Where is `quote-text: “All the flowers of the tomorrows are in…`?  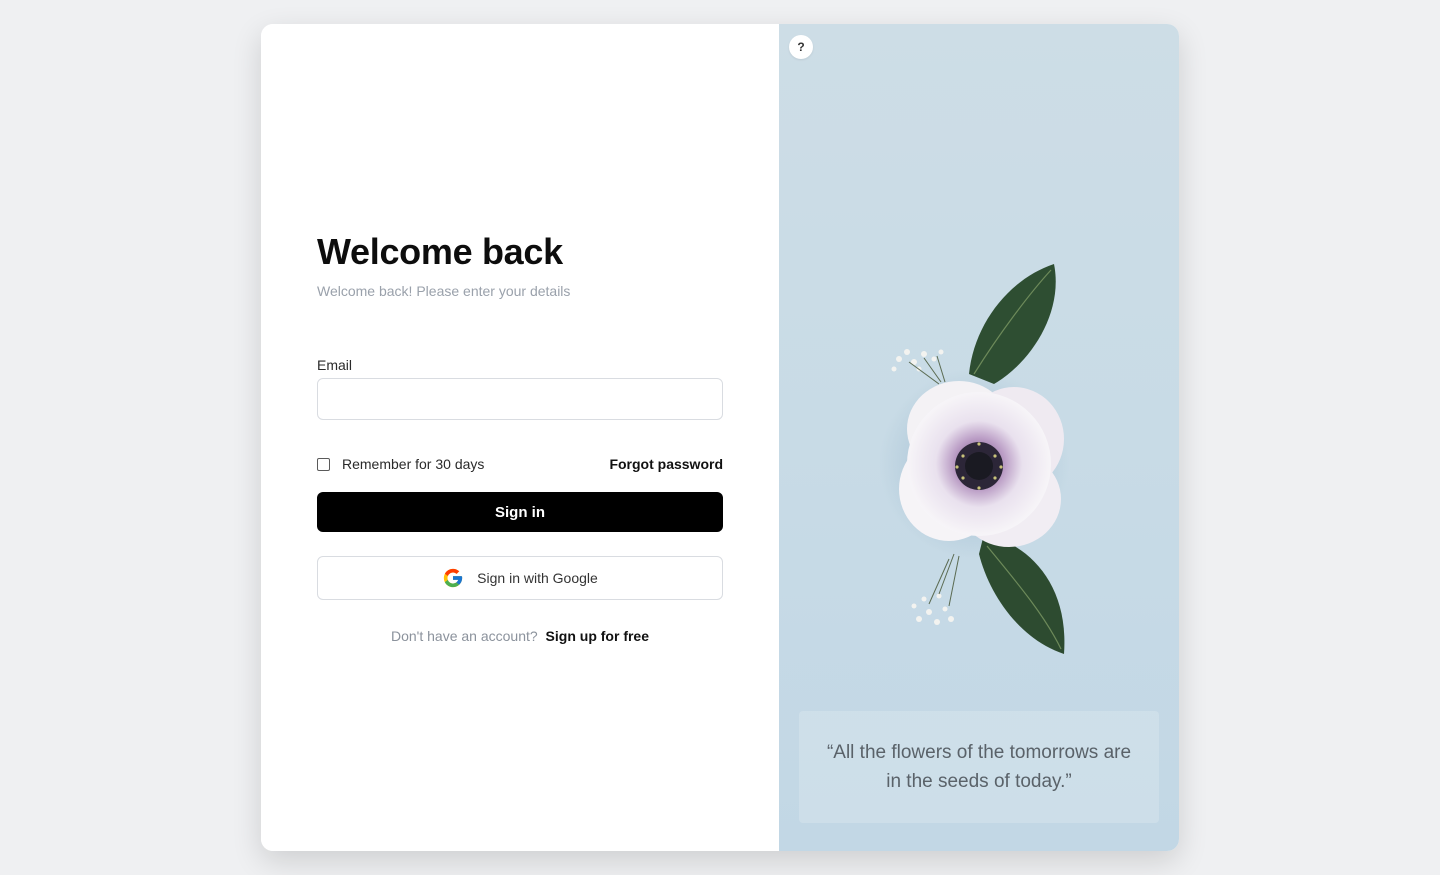 quote-text: “All the flowers of the tomorrows are in… is located at coordinates (979, 767).